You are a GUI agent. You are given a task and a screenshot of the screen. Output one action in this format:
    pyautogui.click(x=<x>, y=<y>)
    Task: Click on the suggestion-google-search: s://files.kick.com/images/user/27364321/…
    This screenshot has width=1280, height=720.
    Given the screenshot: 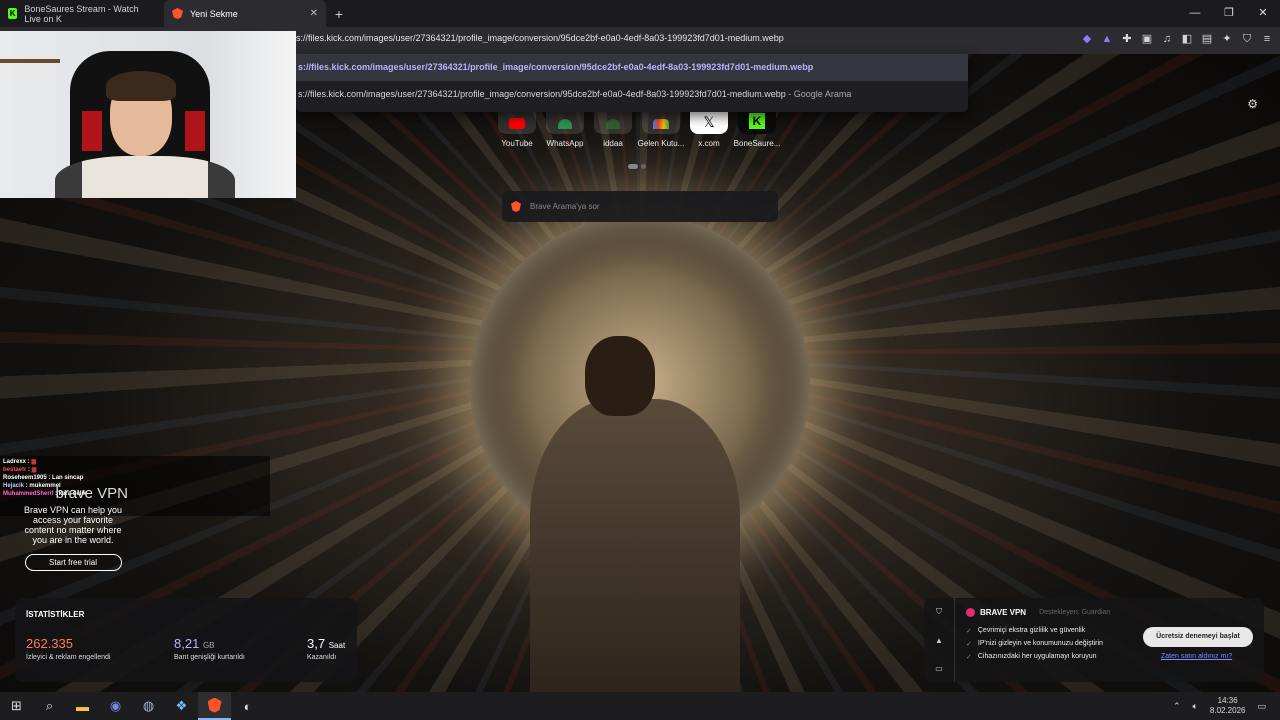 What is the action you would take?
    pyautogui.click(x=632, y=94)
    